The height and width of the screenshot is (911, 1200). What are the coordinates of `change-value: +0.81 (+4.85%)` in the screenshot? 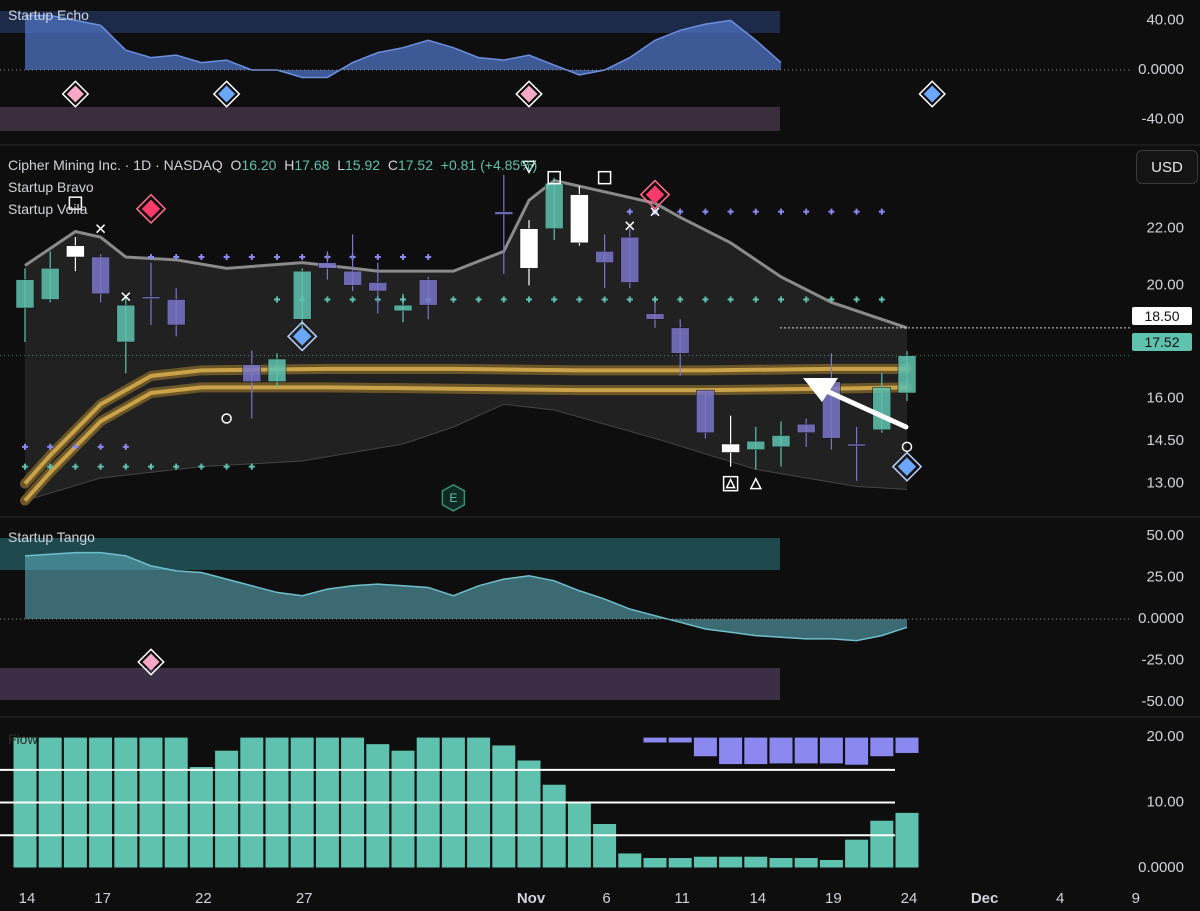 It's located at (489, 165).